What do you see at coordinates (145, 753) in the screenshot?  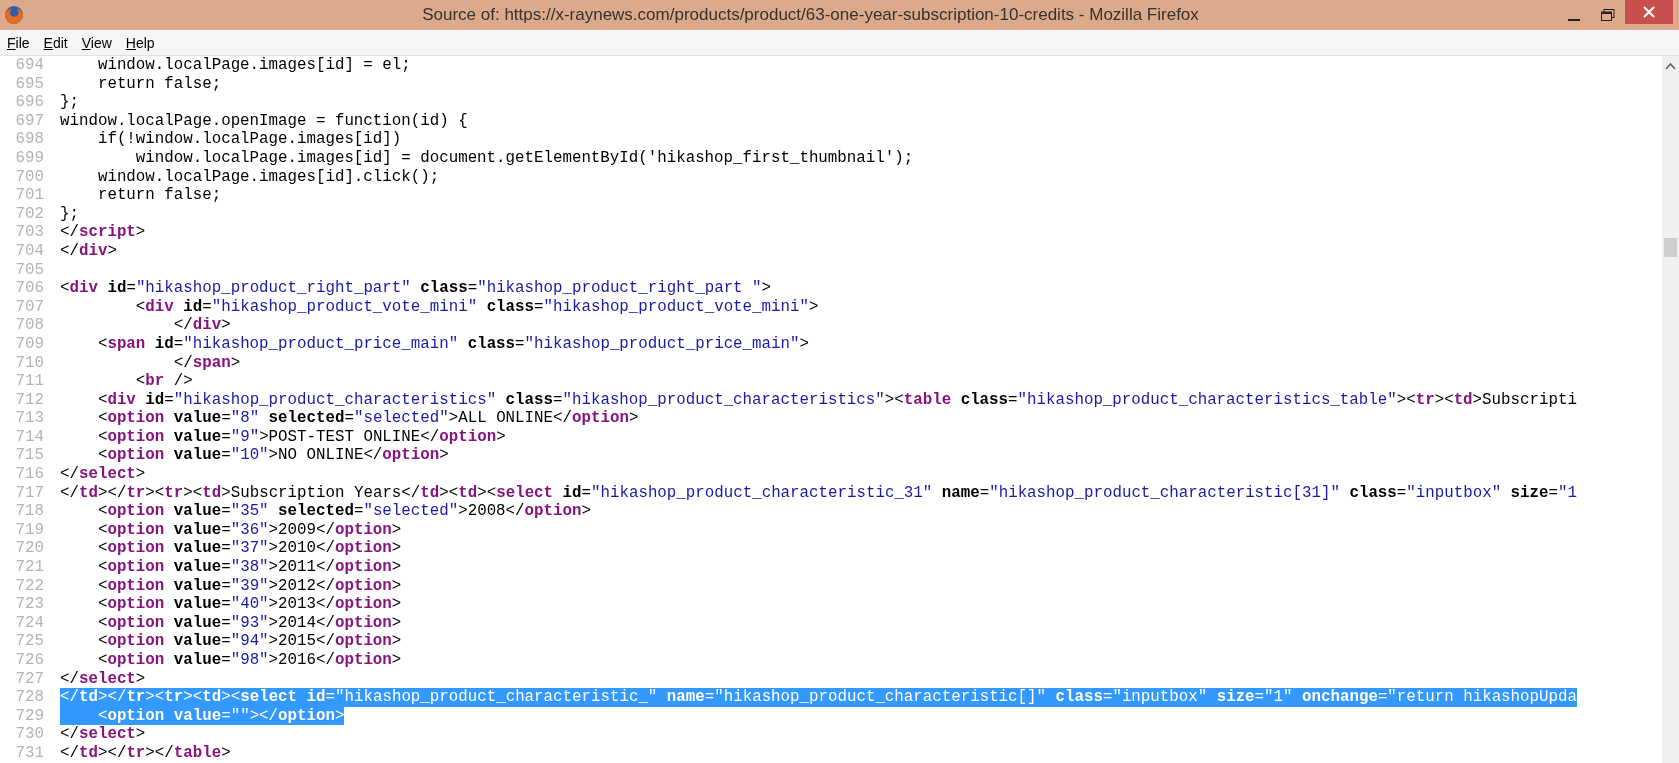 I see `code-line: </td></tr></table>` at bounding box center [145, 753].